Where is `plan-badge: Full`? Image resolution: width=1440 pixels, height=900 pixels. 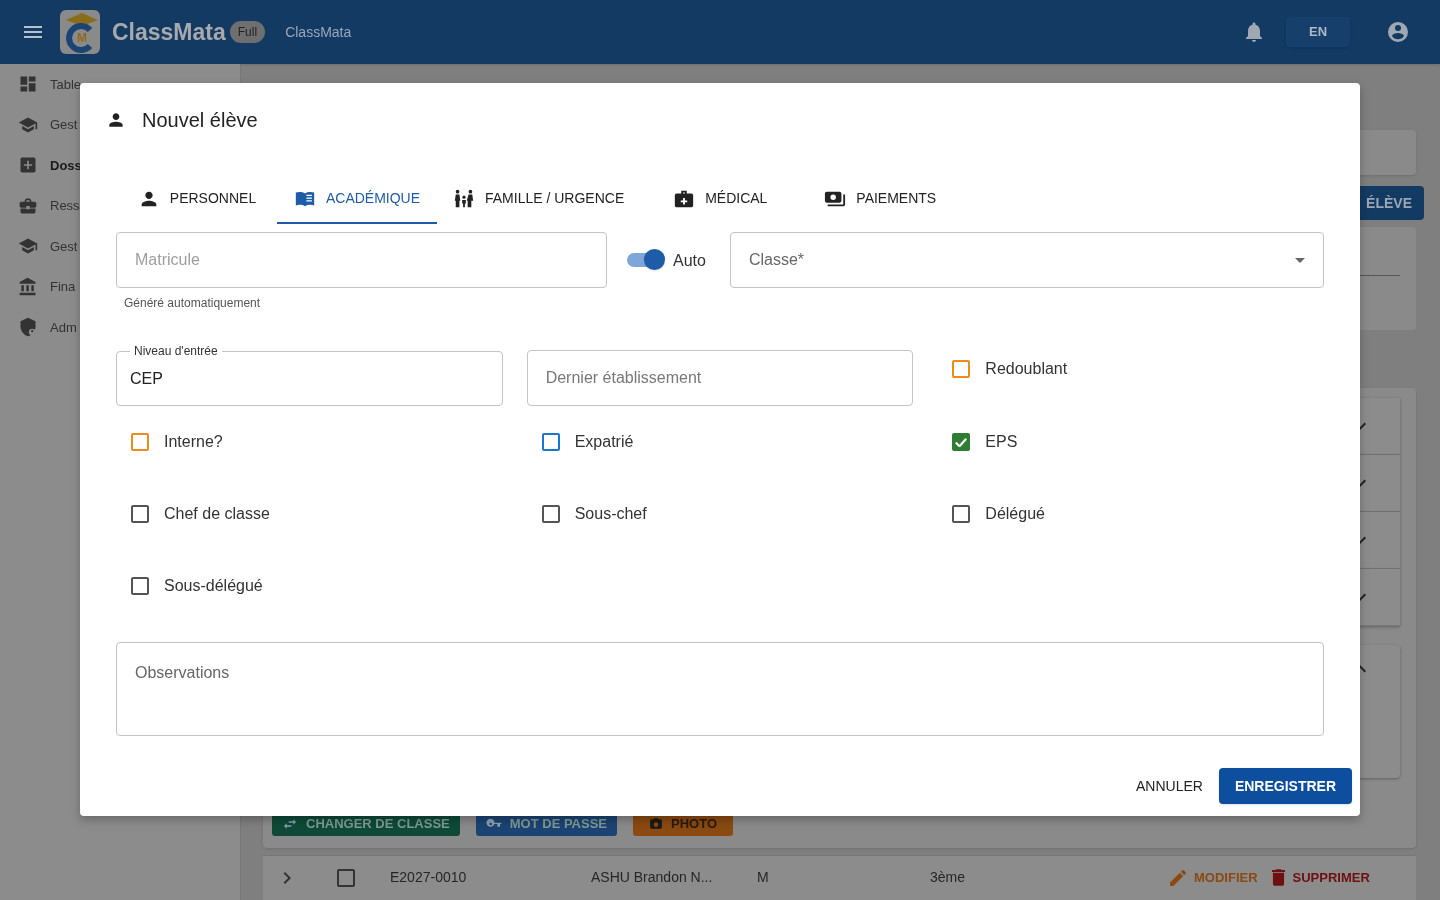 plan-badge: Full is located at coordinates (247, 32).